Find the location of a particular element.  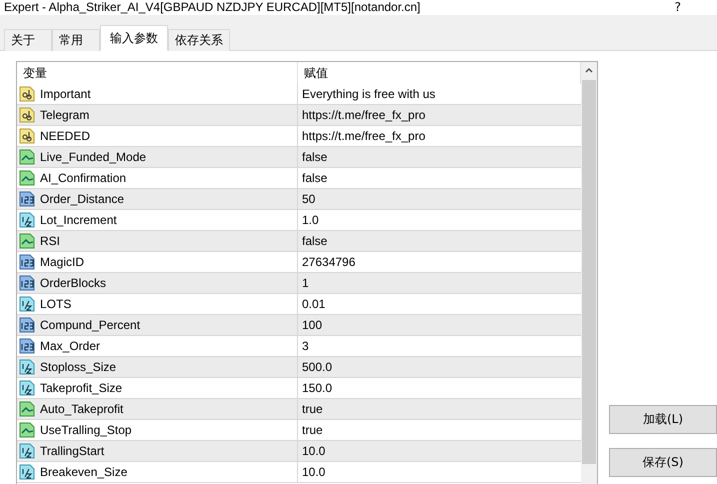

variable-name: Max_Order is located at coordinates (70, 346).